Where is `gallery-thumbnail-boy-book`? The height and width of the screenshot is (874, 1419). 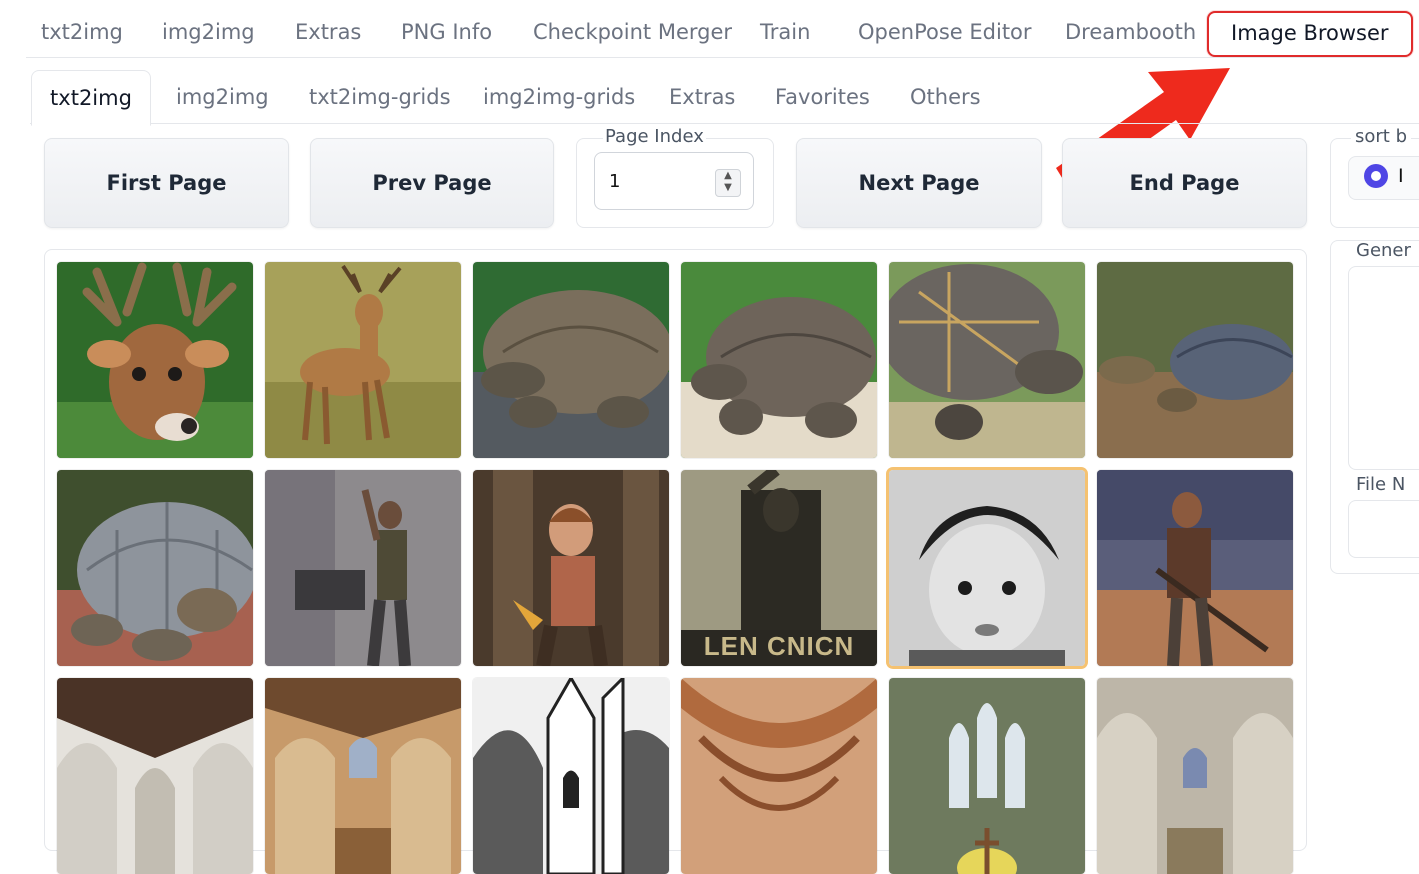
gallery-thumbnail-boy-book is located at coordinates (571, 568).